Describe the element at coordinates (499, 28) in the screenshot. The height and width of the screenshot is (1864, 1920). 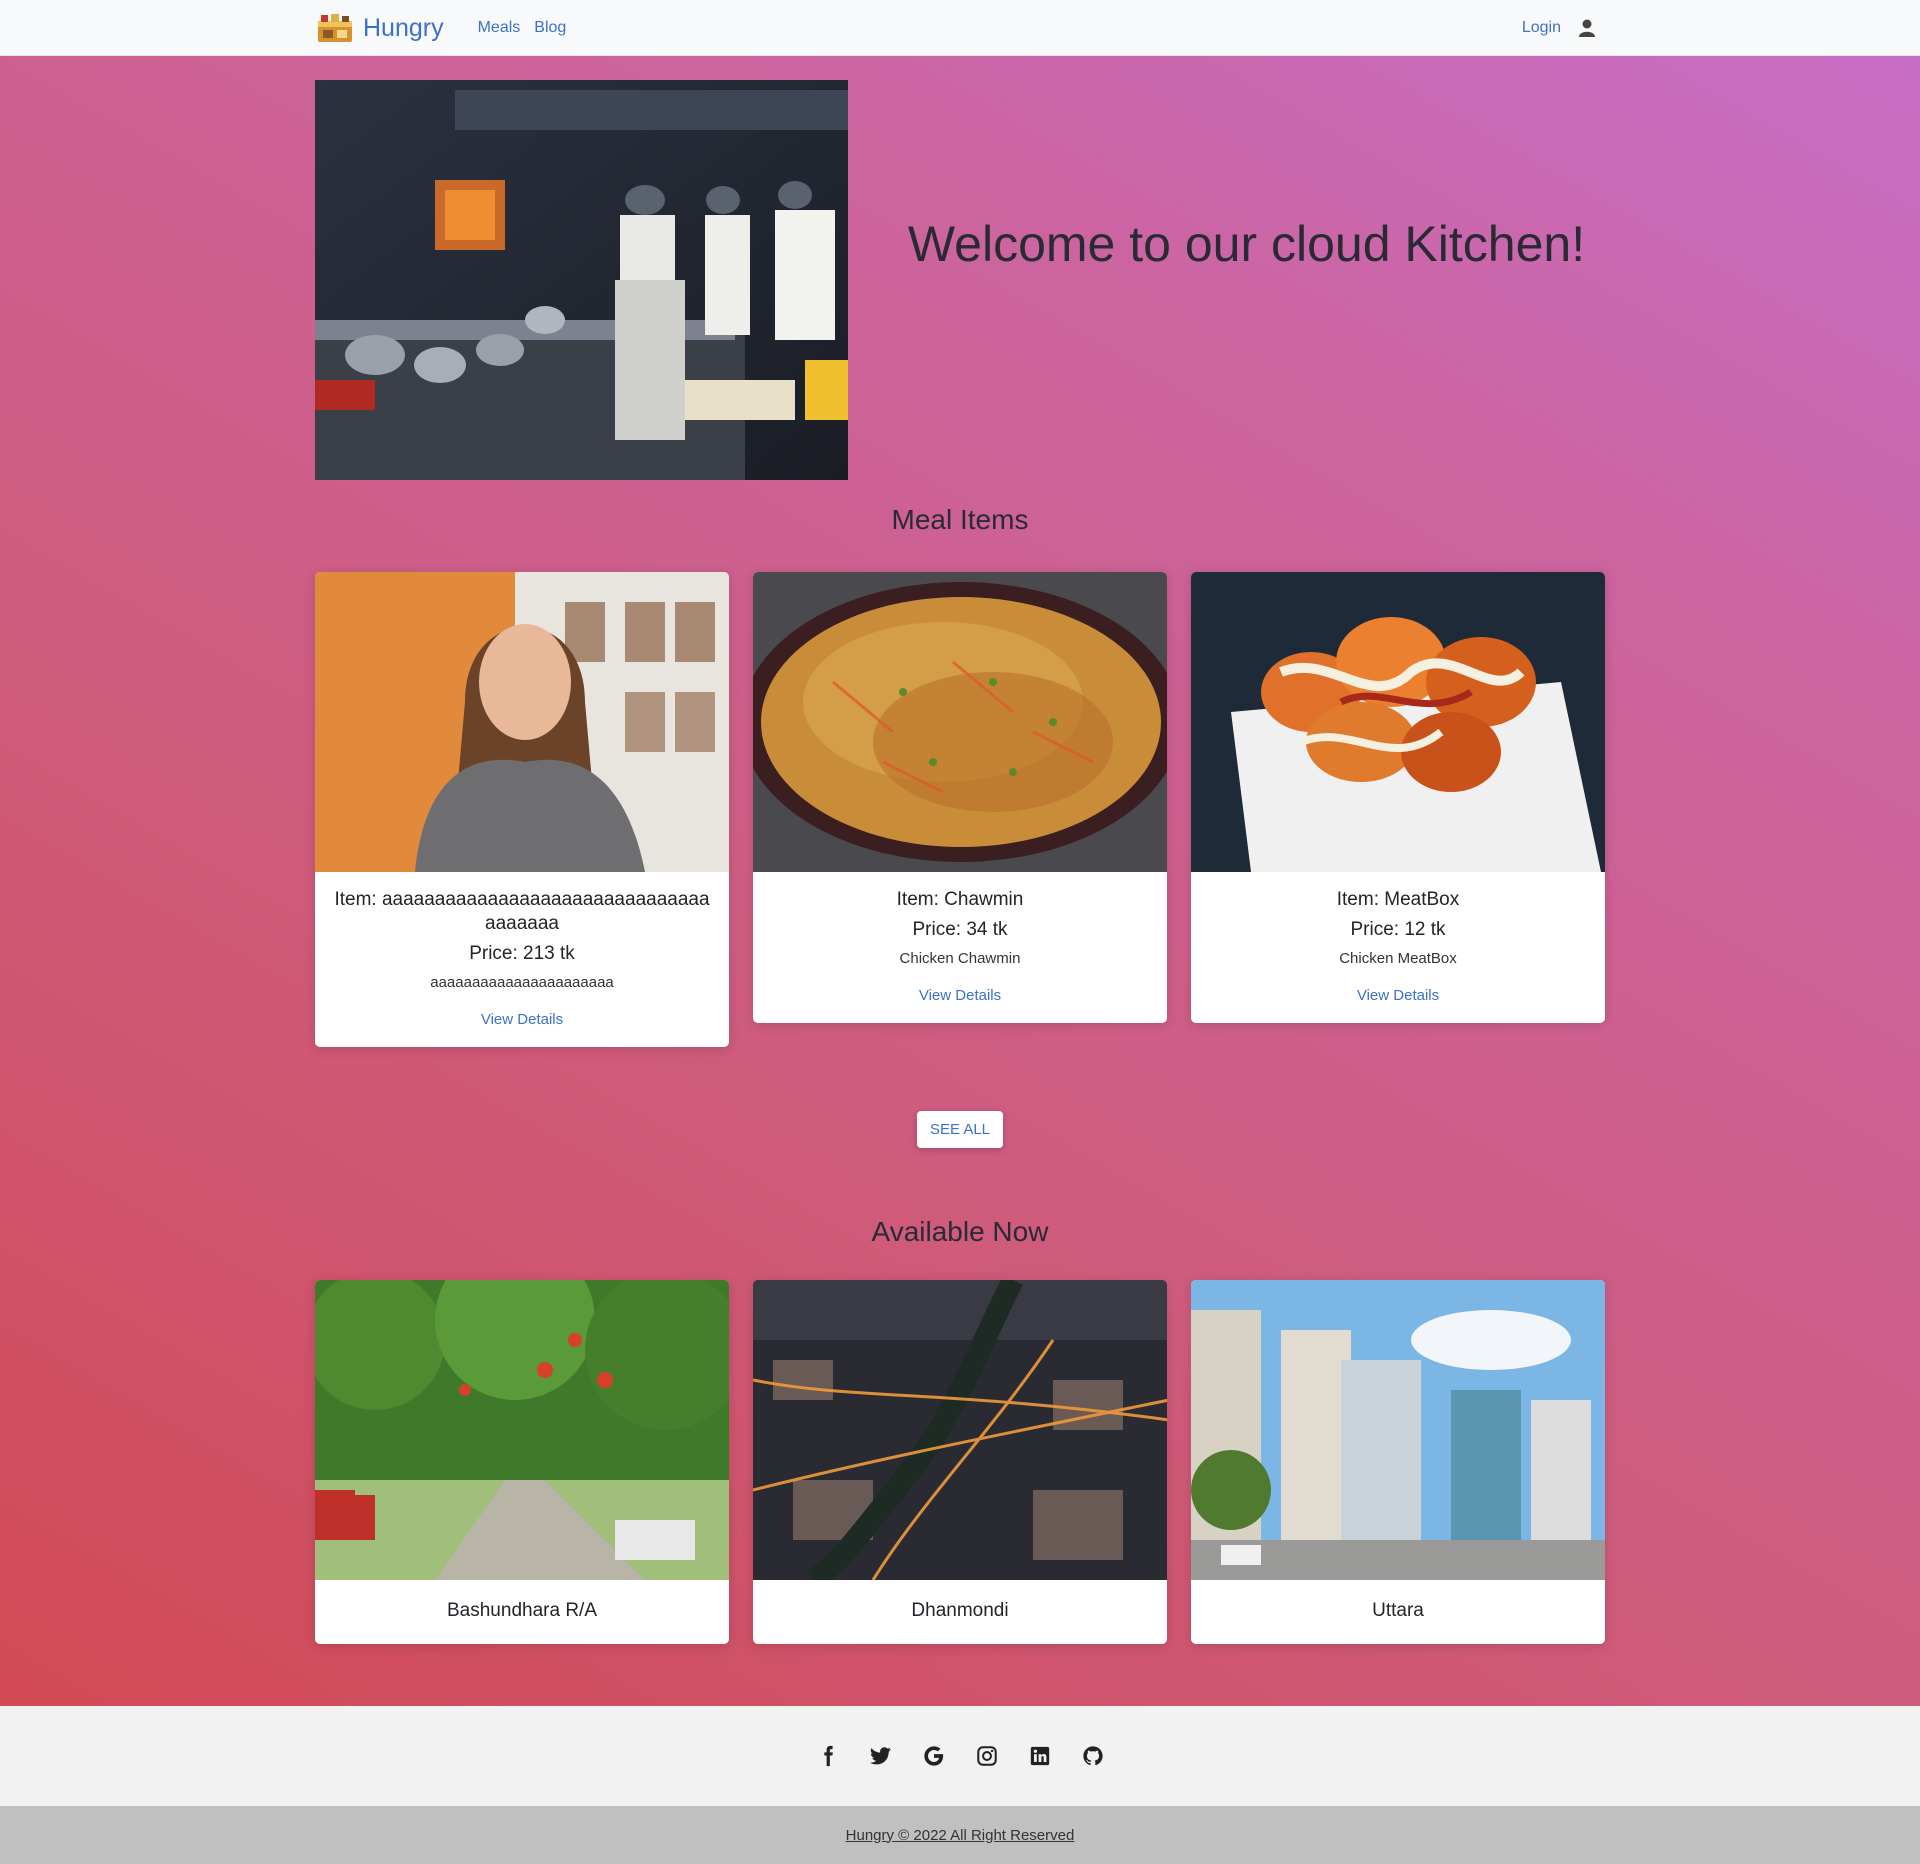
I see `nav-meals-link: Meals` at that location.